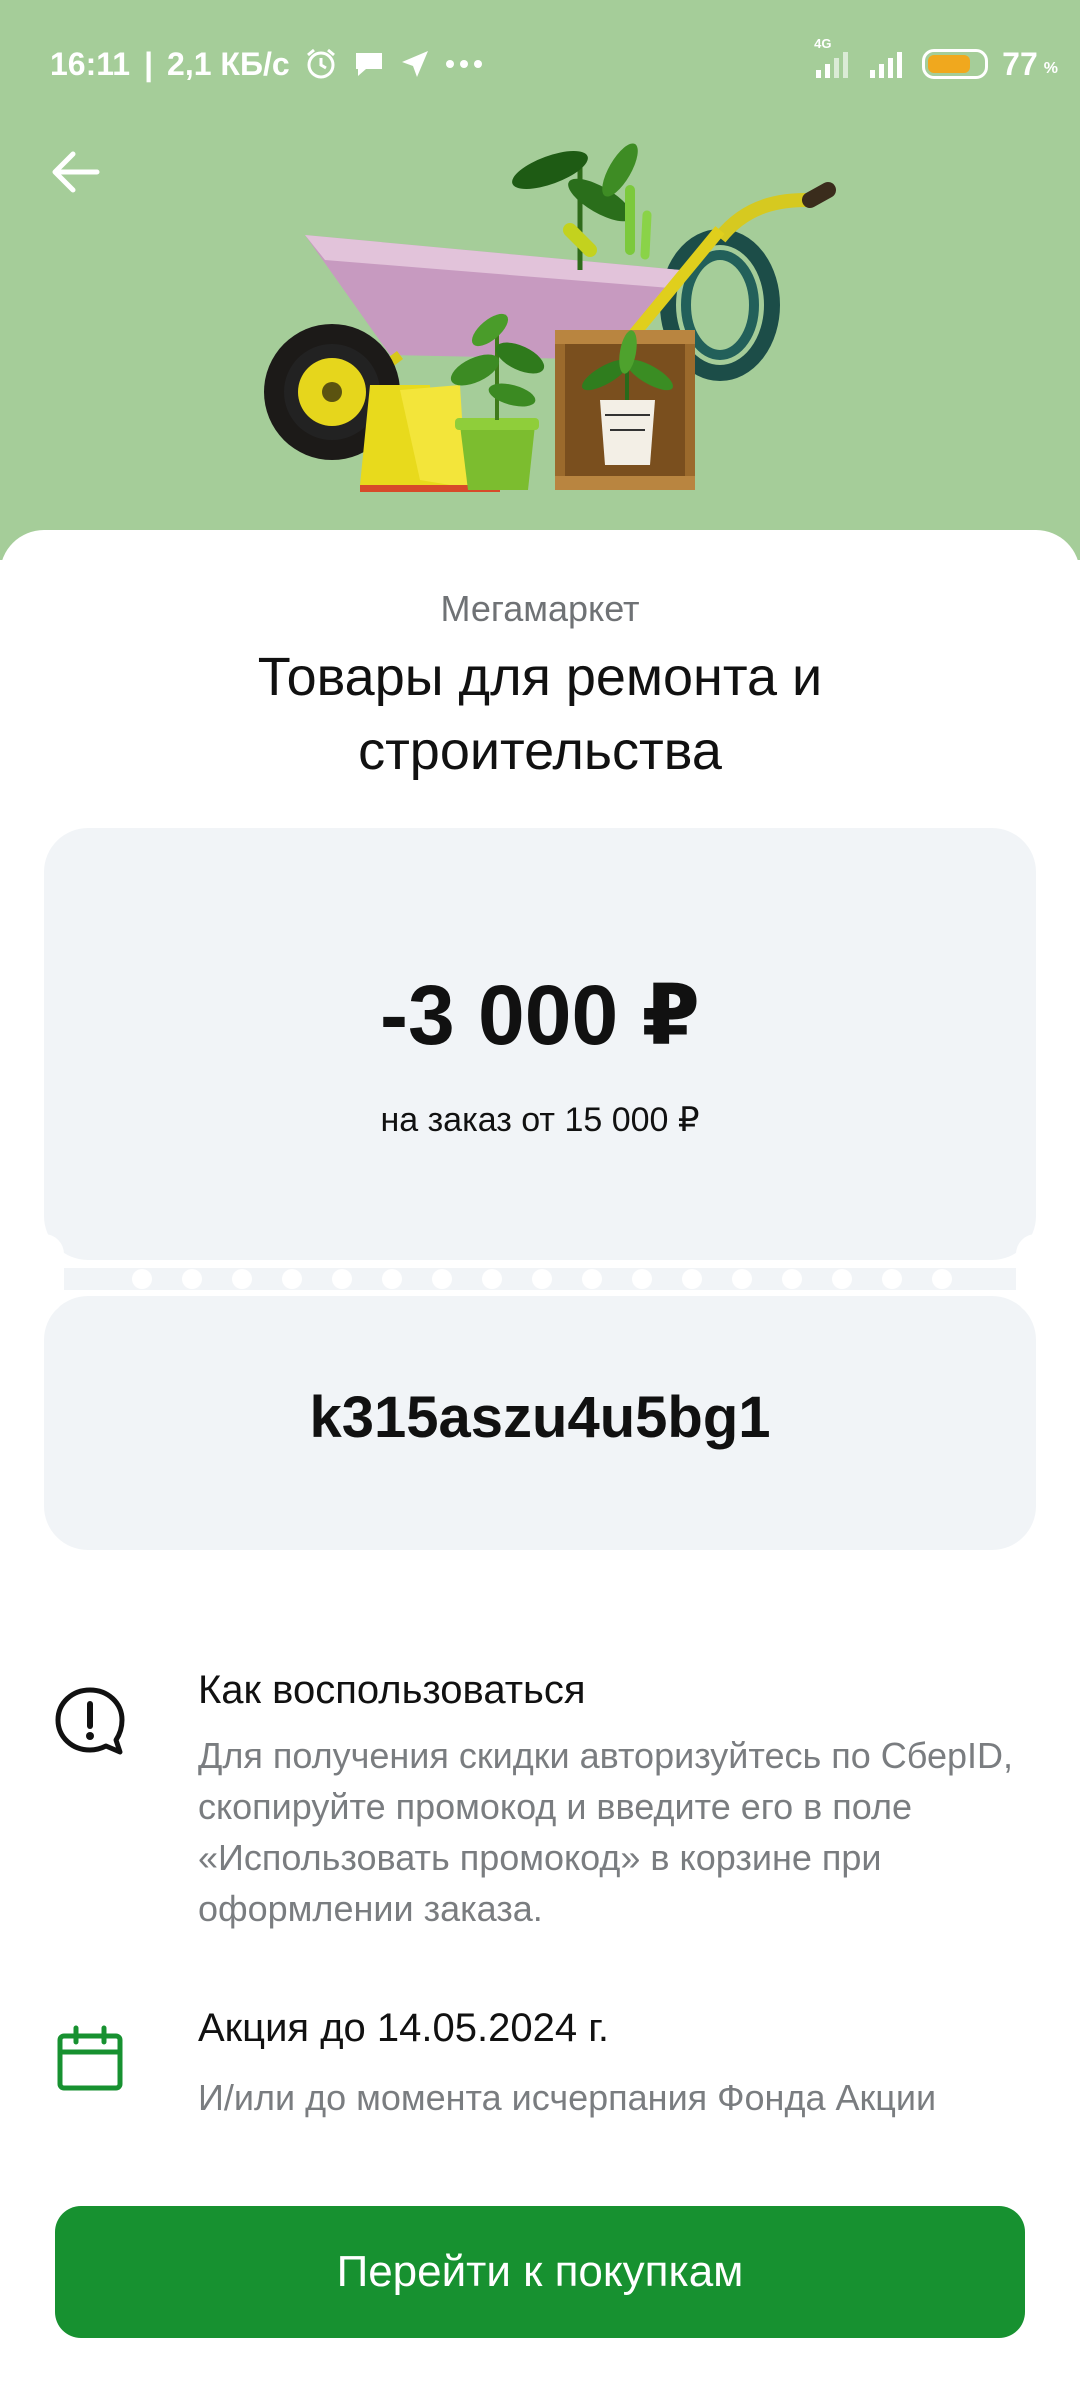 This screenshot has height=2400, width=1080. What do you see at coordinates (540, 714) in the screenshot?
I see `offer-title: Товары для ремонта и строительства` at bounding box center [540, 714].